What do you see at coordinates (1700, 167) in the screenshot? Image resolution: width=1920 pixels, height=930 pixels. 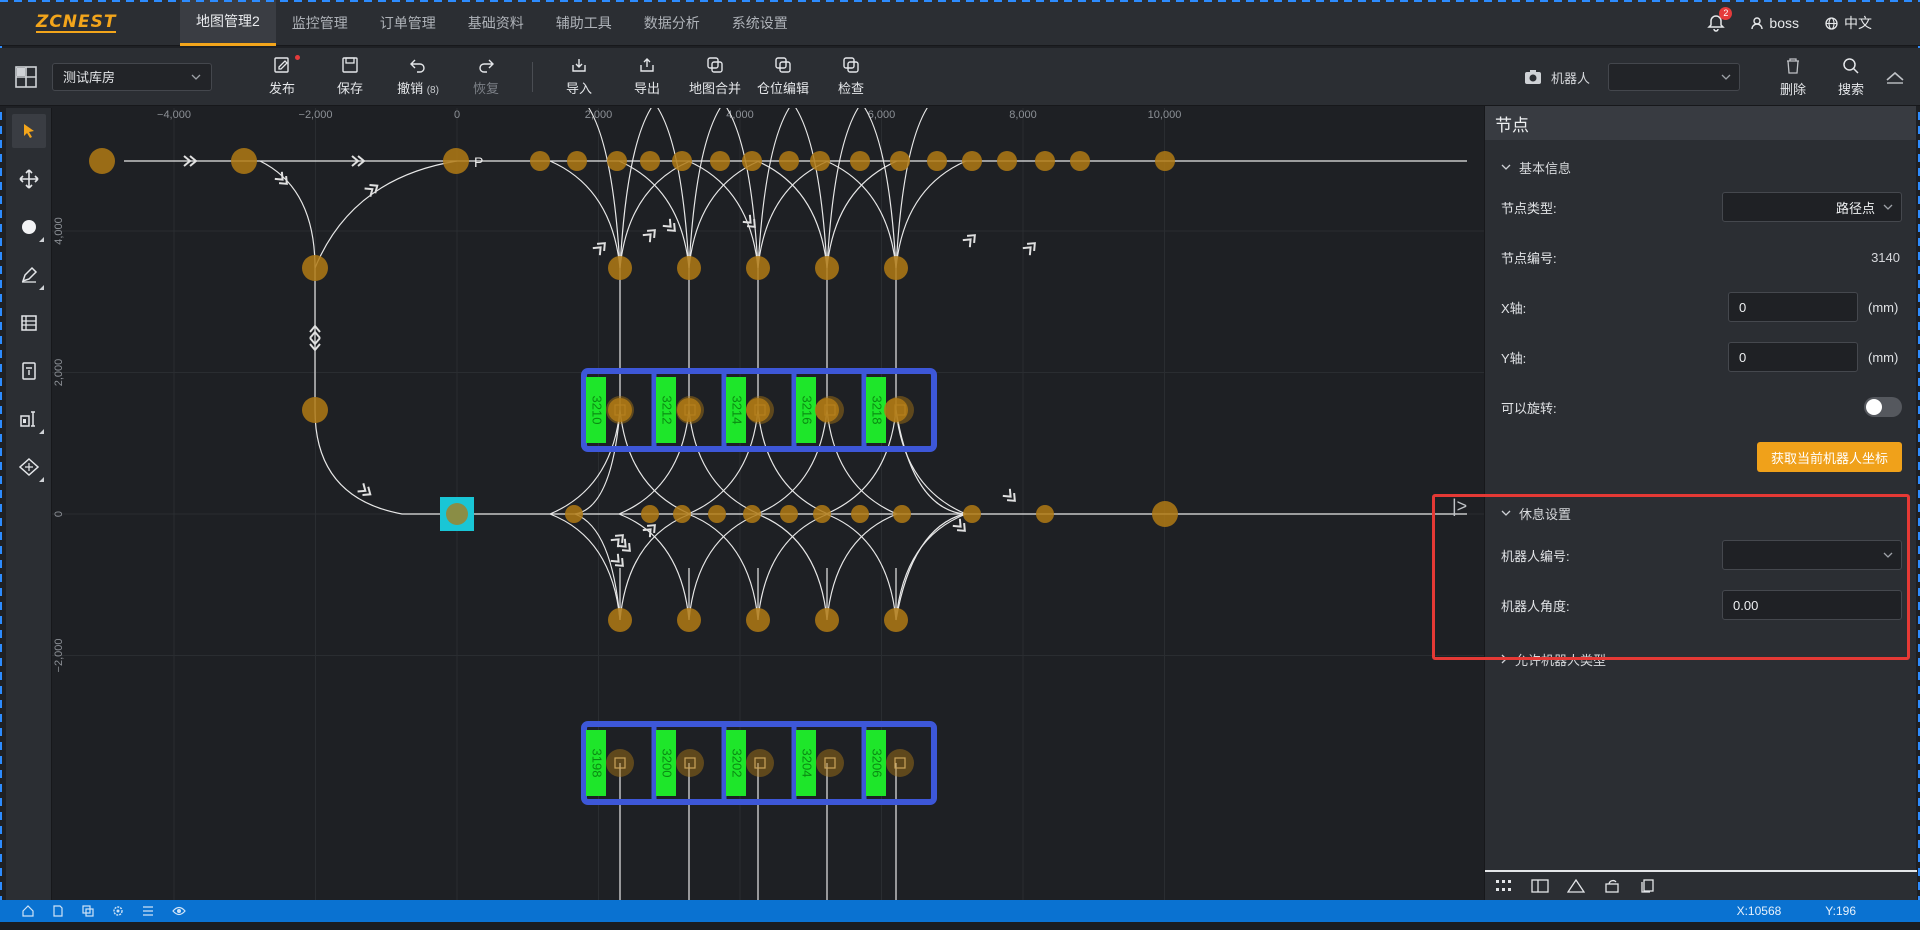 I see `section-basic-info: 基本信息` at bounding box center [1700, 167].